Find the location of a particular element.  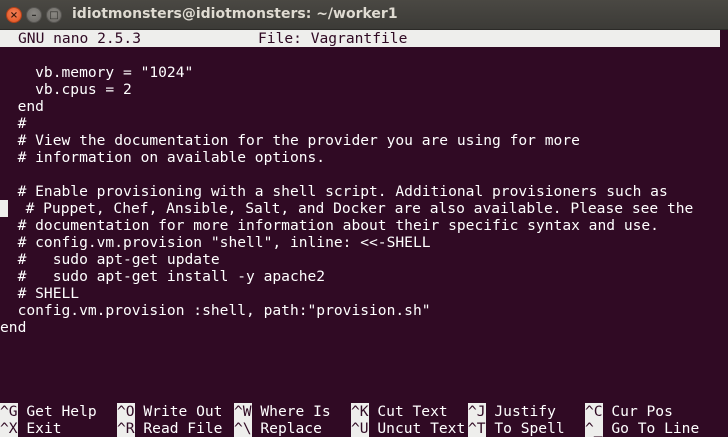

editor-line: # is located at coordinates (360, 123).